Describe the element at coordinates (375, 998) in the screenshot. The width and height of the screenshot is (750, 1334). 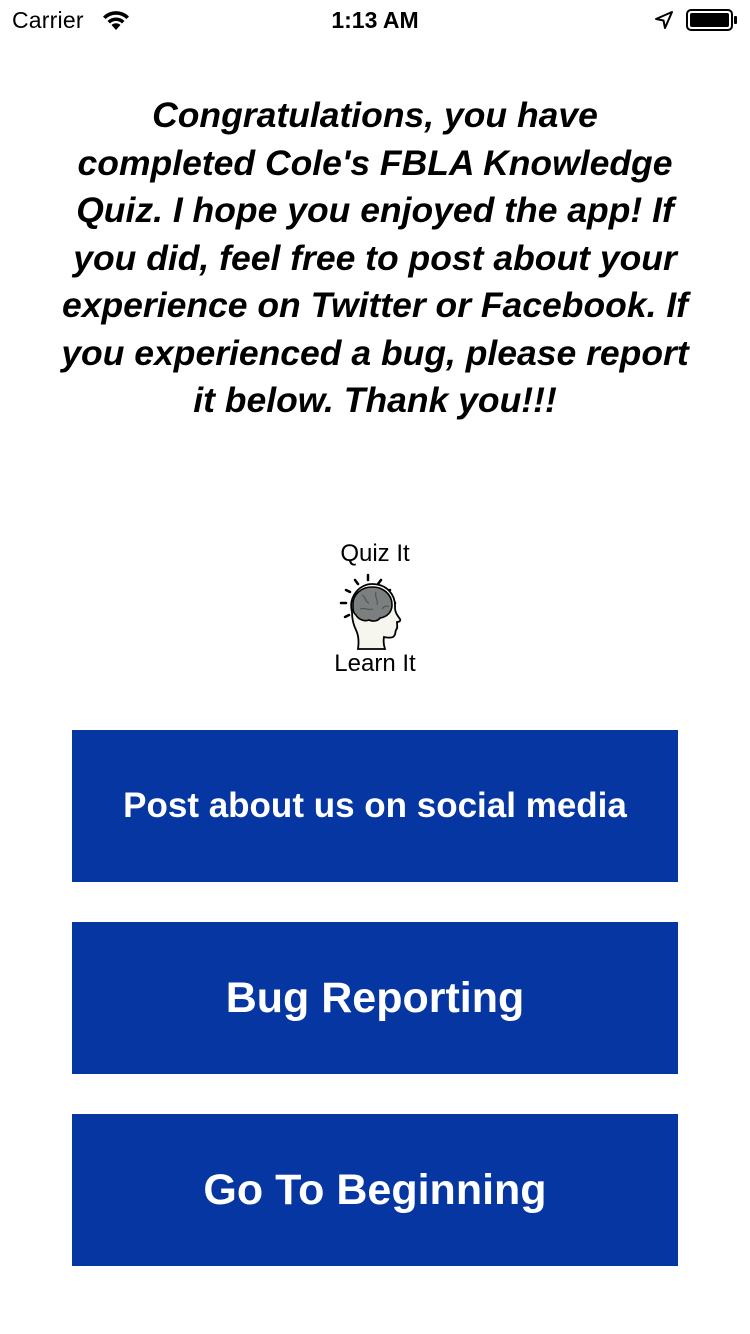
I see `bug-reporting-button: Bug Reporting` at that location.